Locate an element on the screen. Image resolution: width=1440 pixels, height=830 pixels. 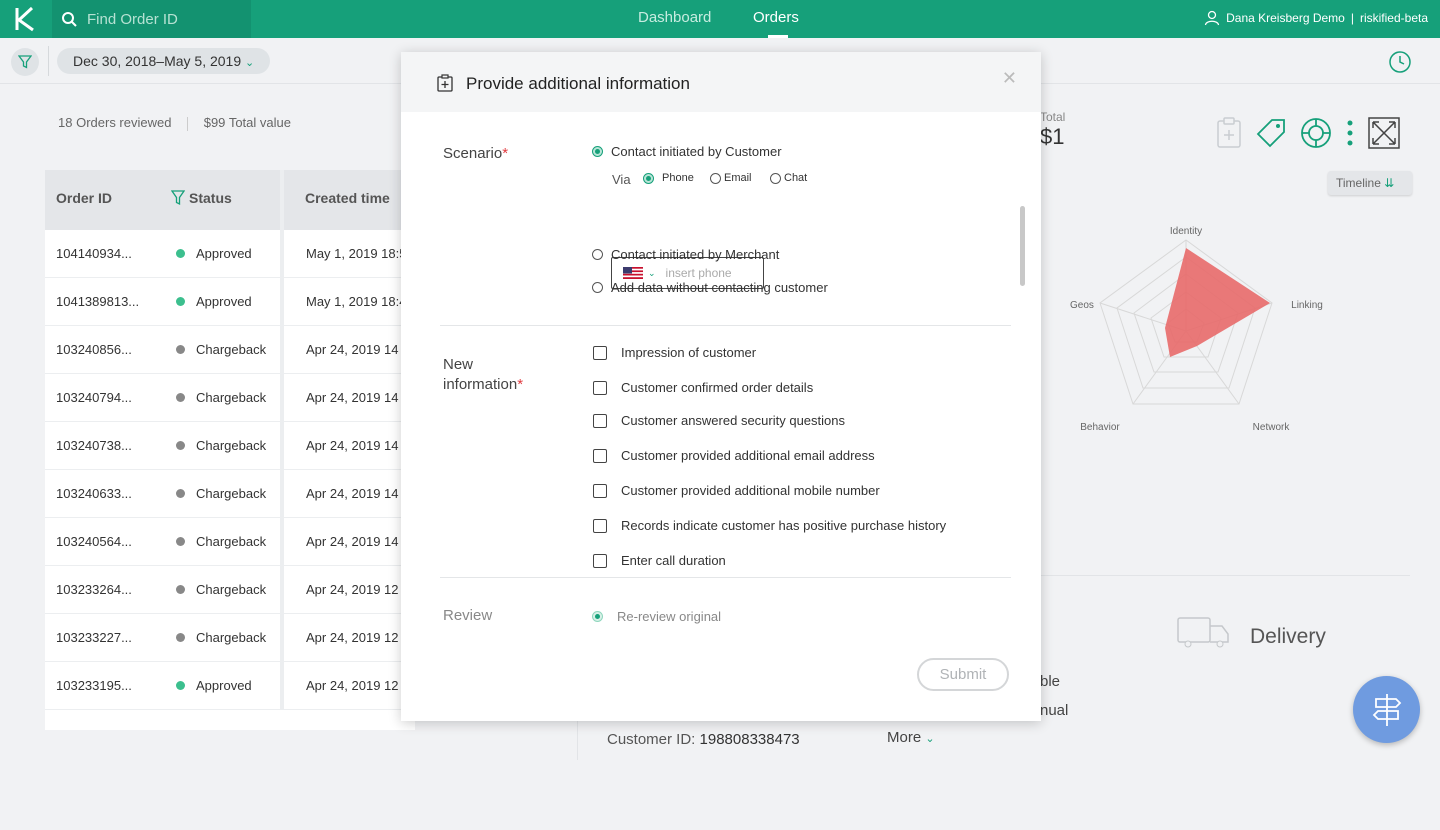
via-label-text: Via is located at coordinates (621, 179).